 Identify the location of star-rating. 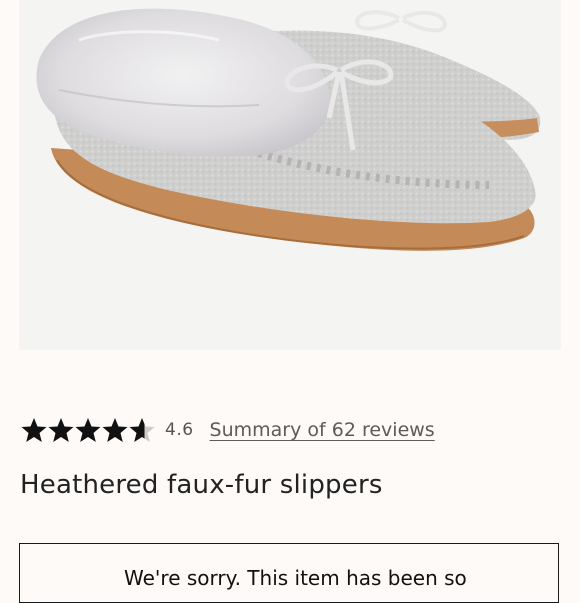
(87, 430).